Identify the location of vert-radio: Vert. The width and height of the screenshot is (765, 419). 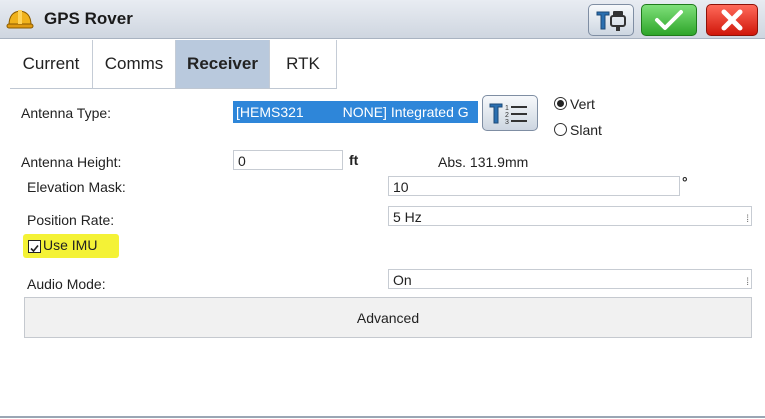
(574, 104).